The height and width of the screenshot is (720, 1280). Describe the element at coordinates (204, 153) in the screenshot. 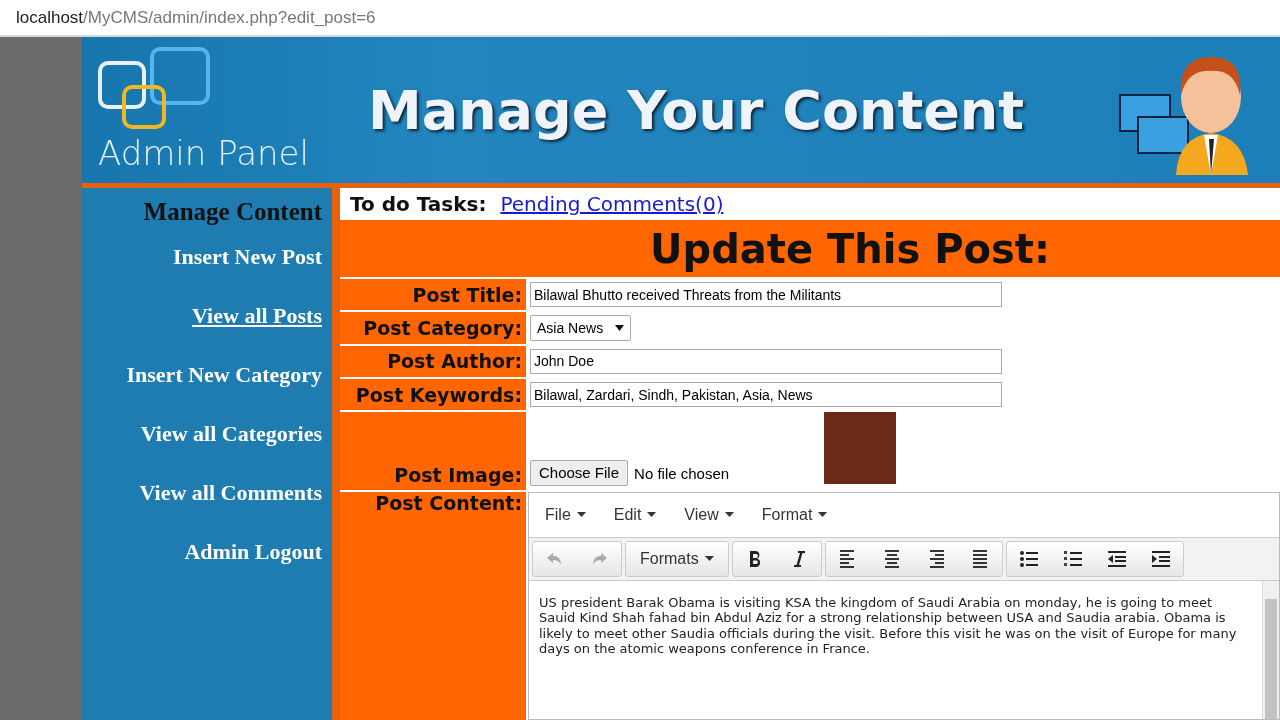

I see `logo-text: Admin Panel` at that location.